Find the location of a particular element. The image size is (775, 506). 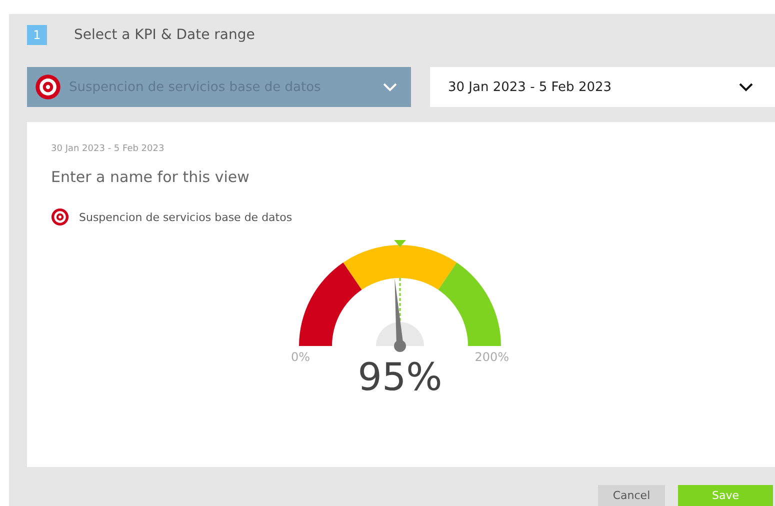

step-number: 1 is located at coordinates (37, 35).